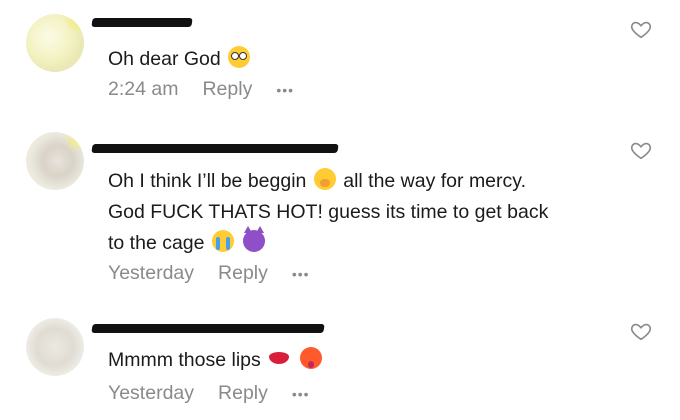 This screenshot has width=680, height=420. What do you see at coordinates (156, 243) in the screenshot?
I see `comment-text-line: to the cage` at bounding box center [156, 243].